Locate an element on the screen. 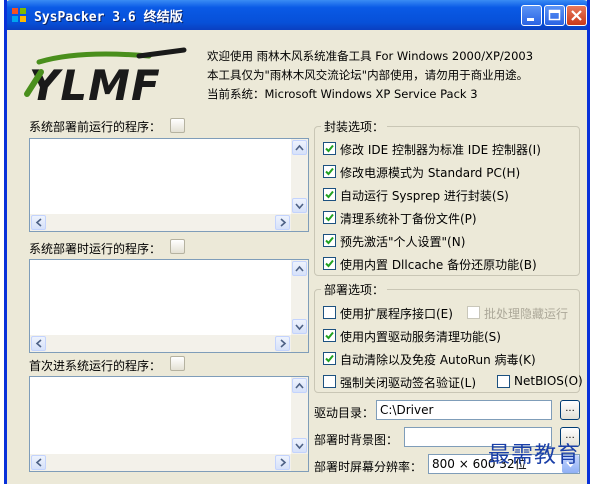 The image size is (608, 484). pre-deploy-label: 系统部署前运行的程序： is located at coordinates (95, 127).